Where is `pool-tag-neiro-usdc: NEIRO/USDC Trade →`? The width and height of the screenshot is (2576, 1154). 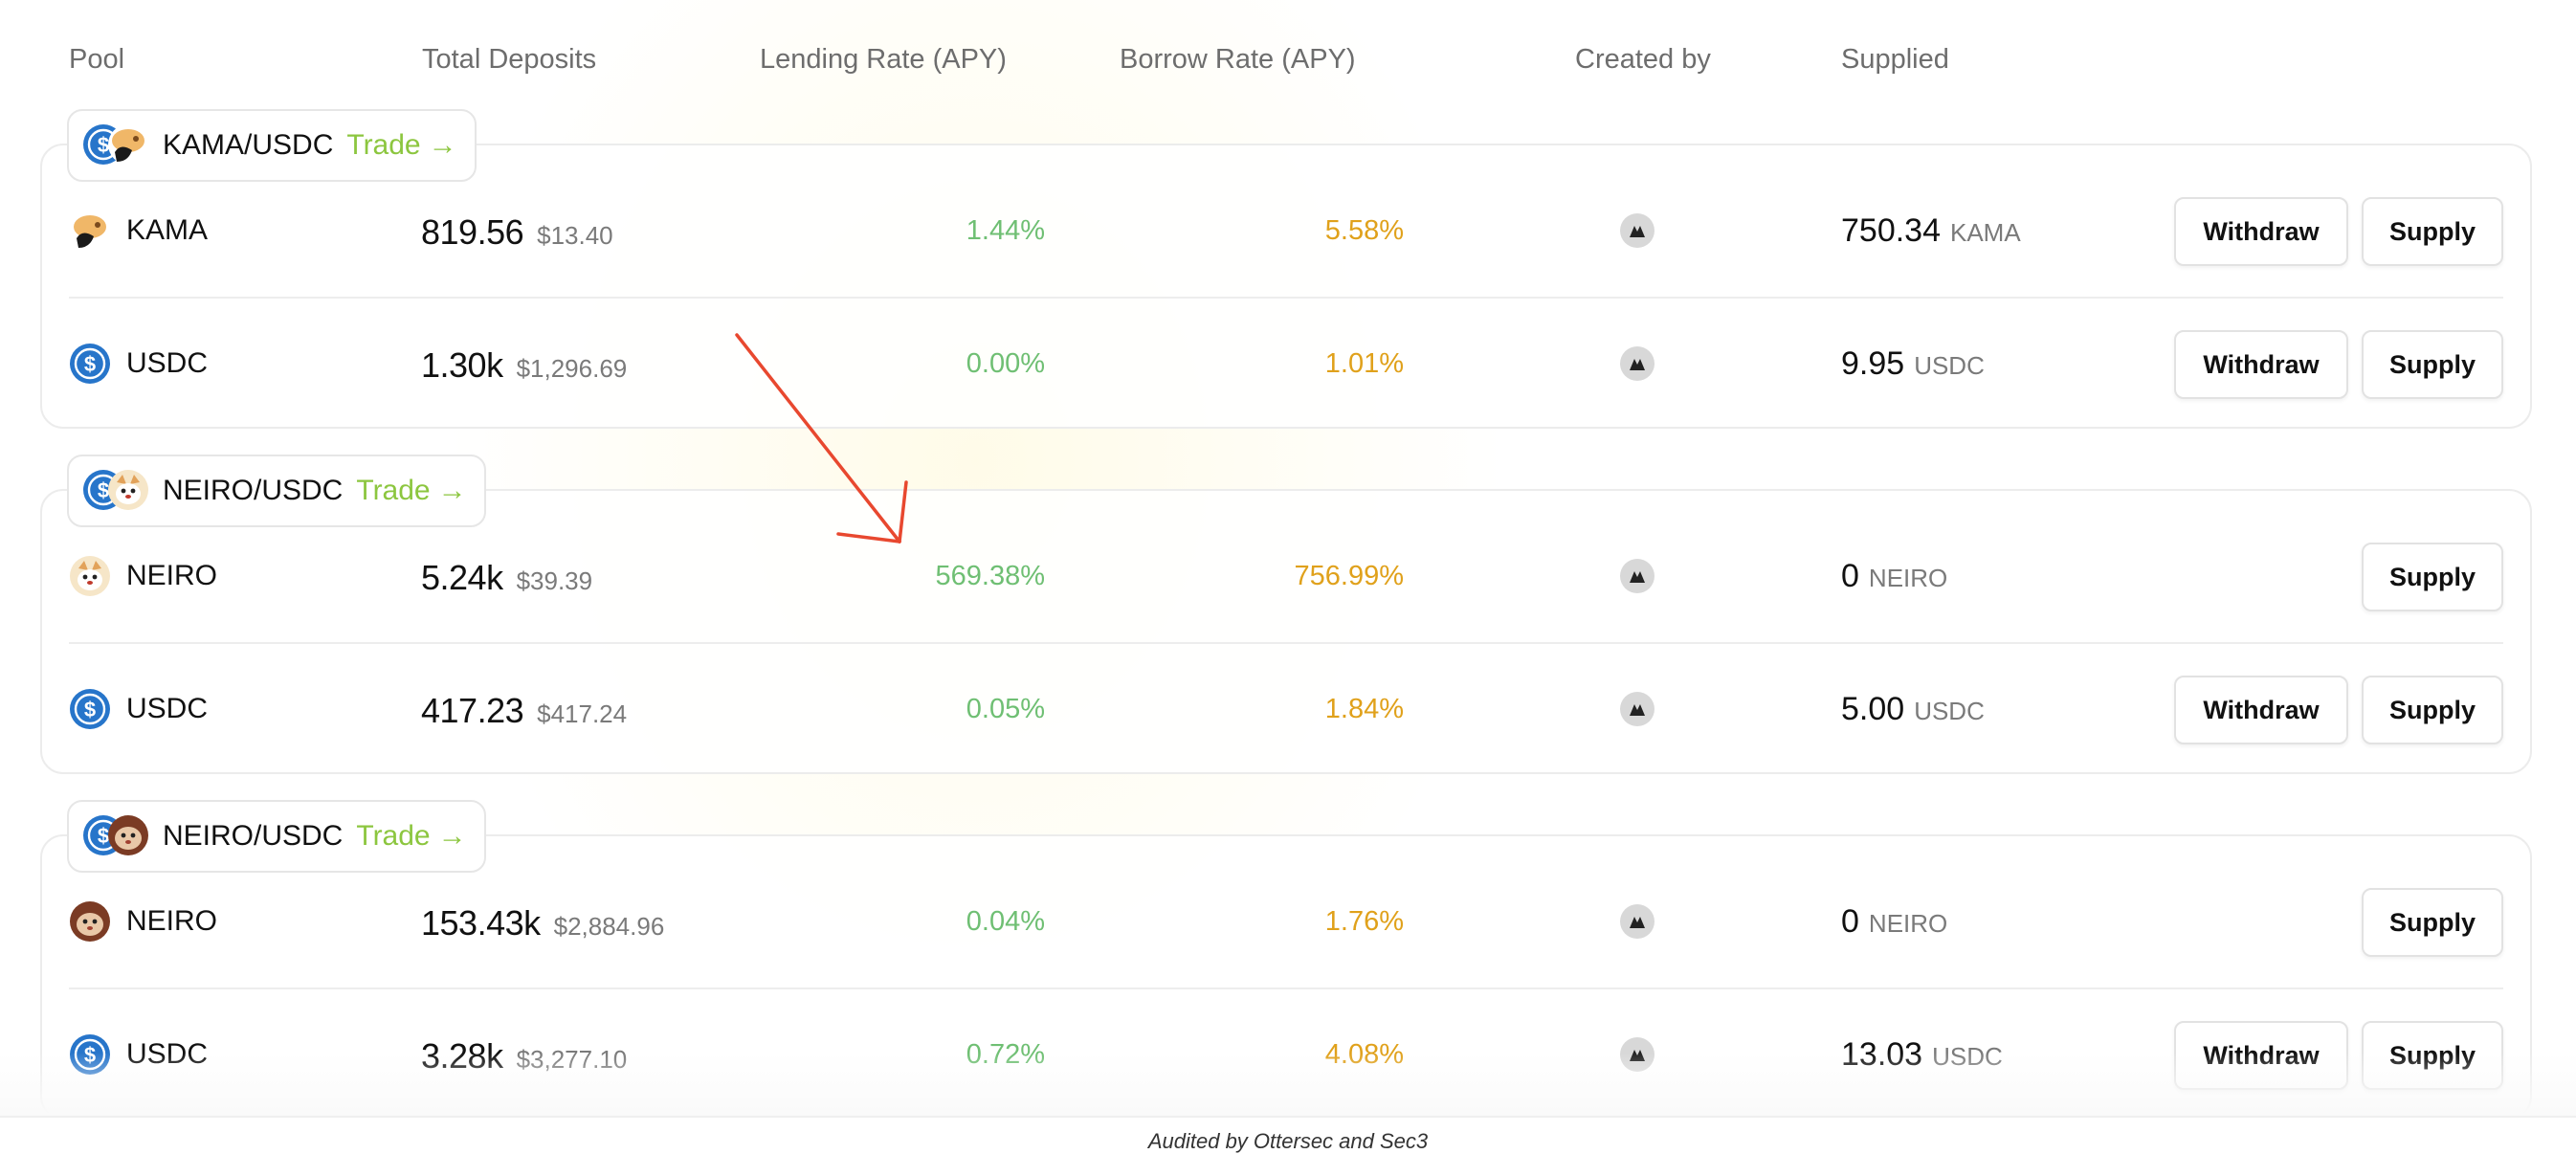 pool-tag-neiro-usdc: NEIRO/USDC Trade → is located at coordinates (276, 491).